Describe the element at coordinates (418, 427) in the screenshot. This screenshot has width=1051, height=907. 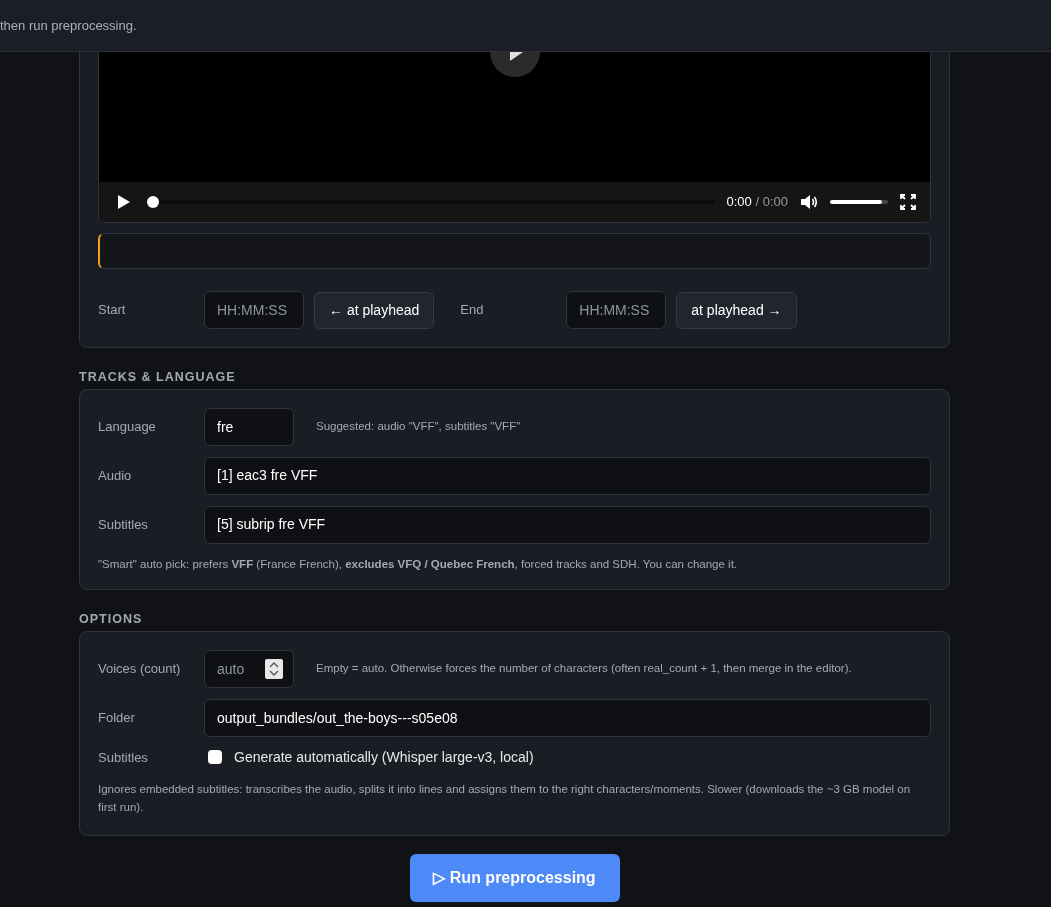
I see `hint-text: Suggested: audio "VFF", subtitles "VFF"` at that location.